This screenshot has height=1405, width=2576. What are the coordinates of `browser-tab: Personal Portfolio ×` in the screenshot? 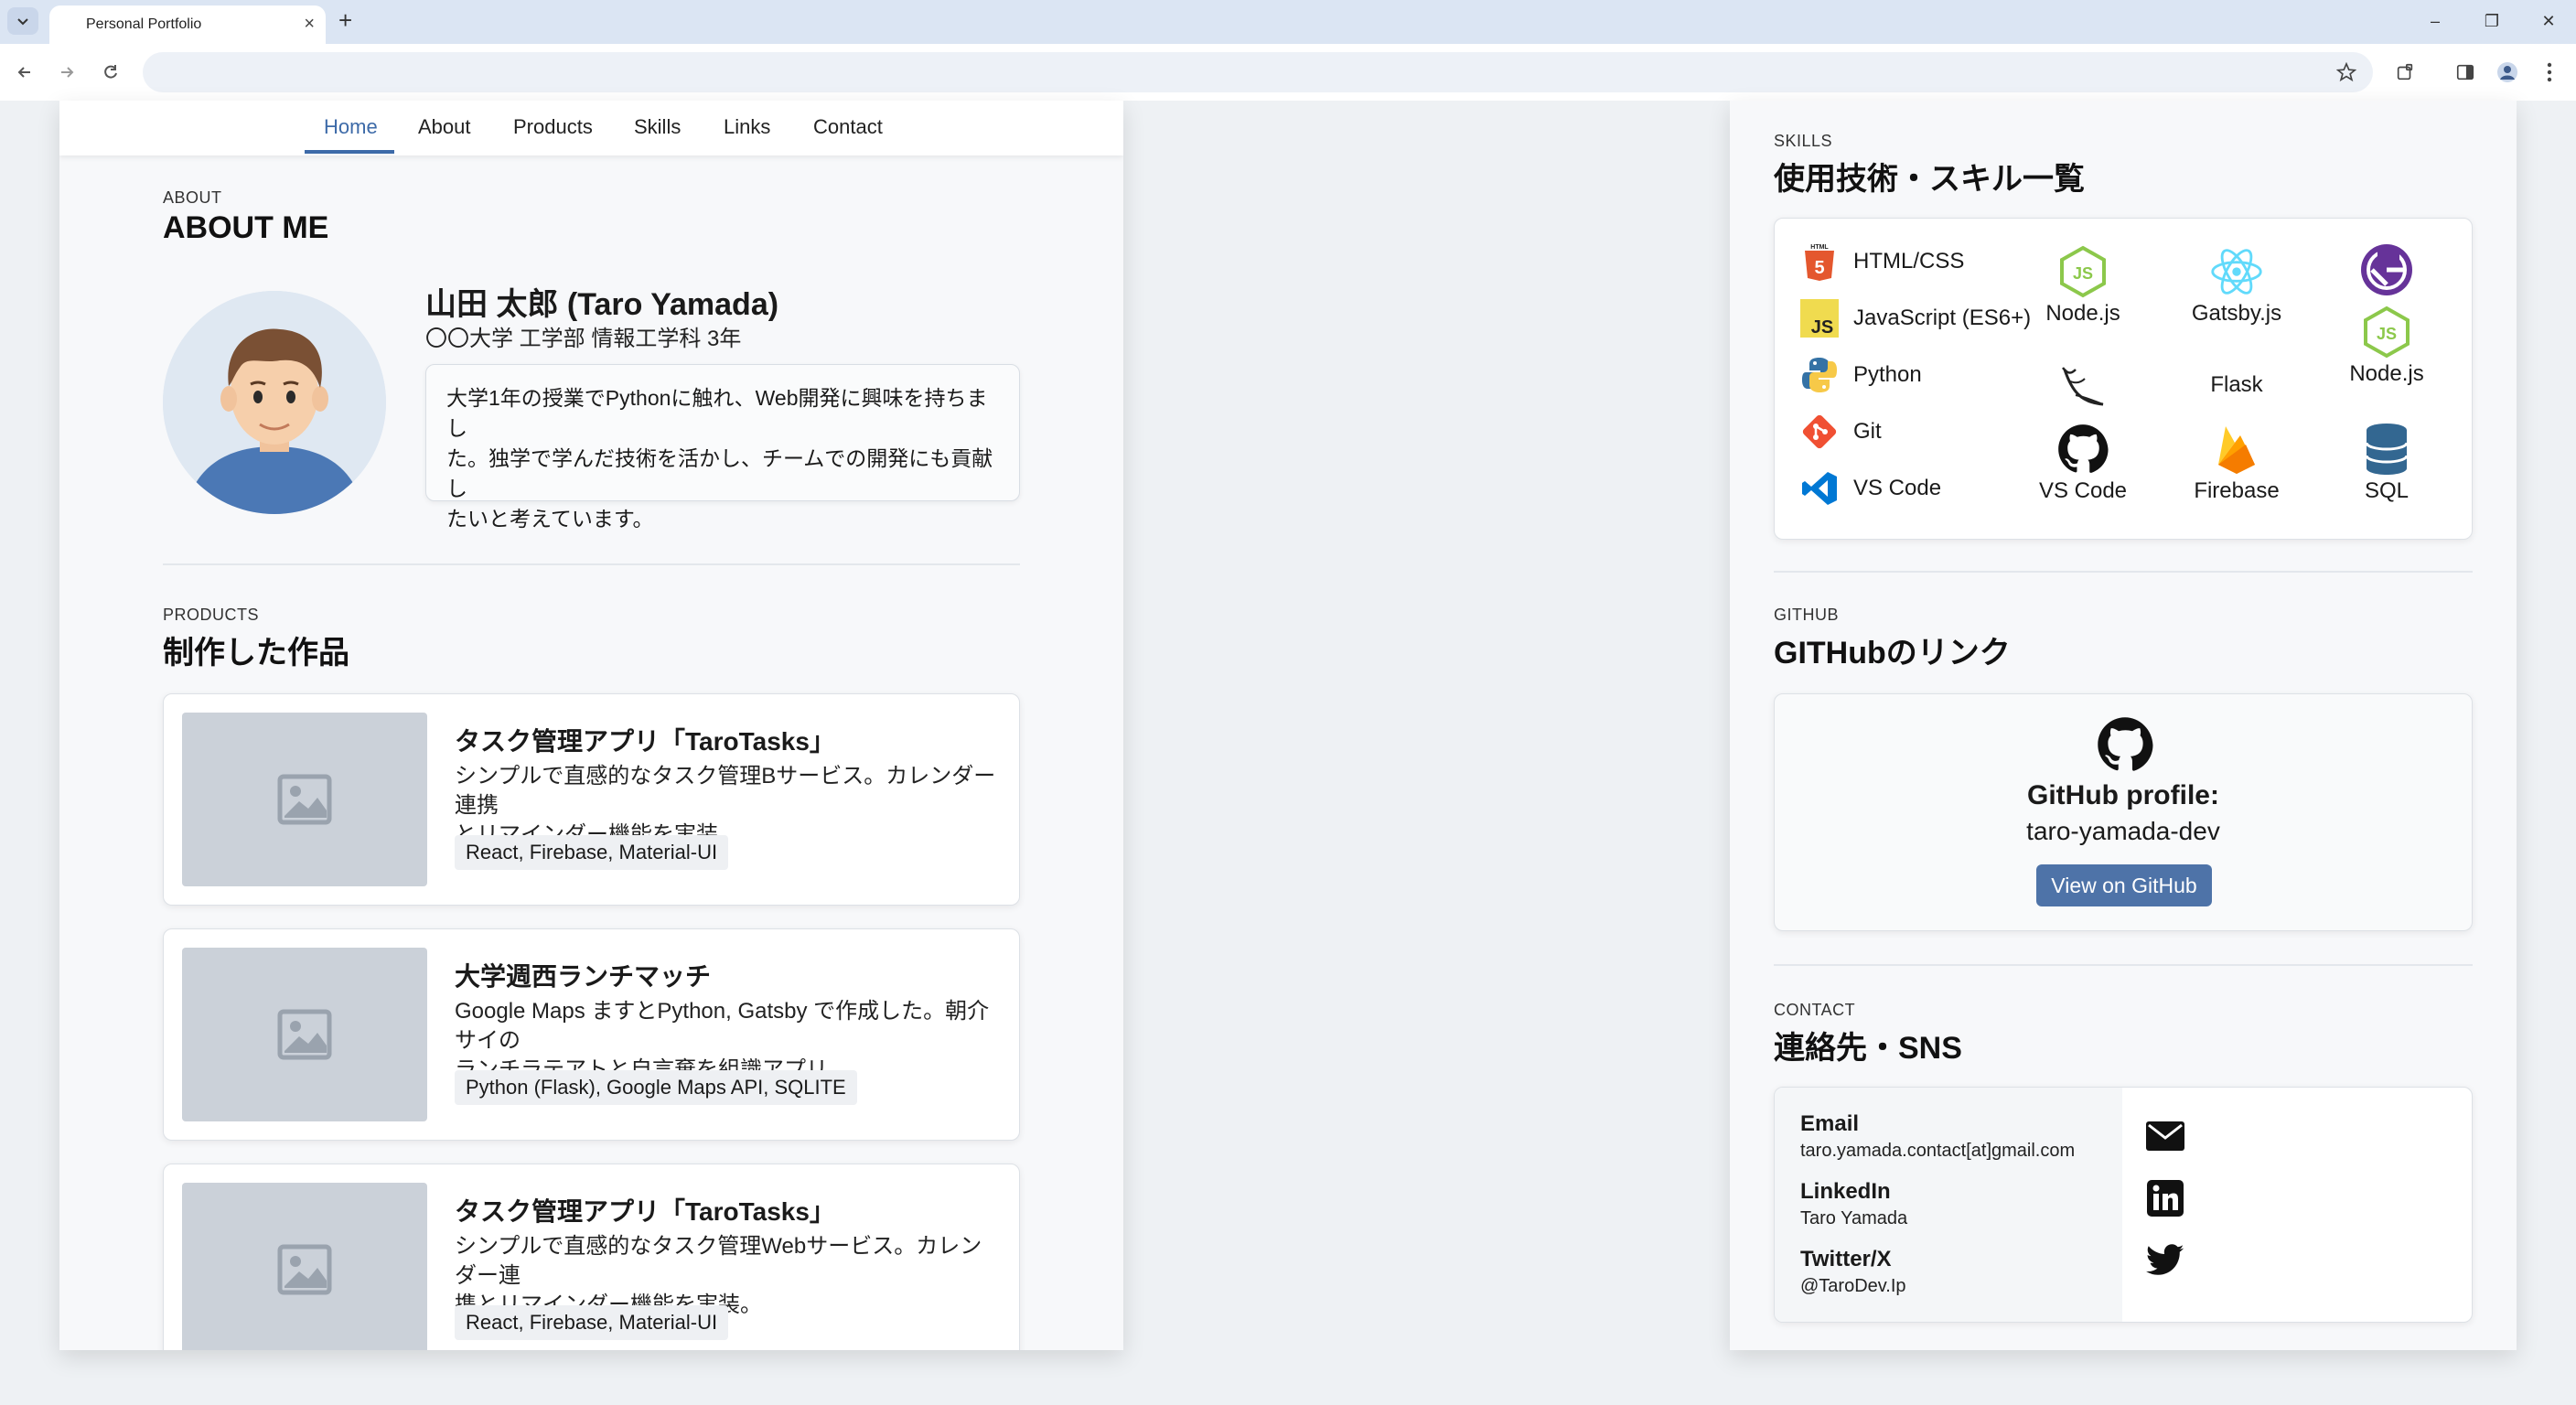 It's located at (187, 24).